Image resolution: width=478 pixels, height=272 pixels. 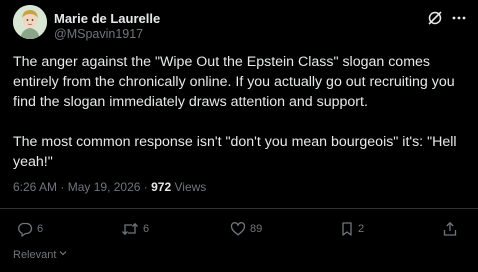 I want to click on post-meta: 6:26 AM · May 19, 2026 · 972 Views, so click(x=109, y=187).